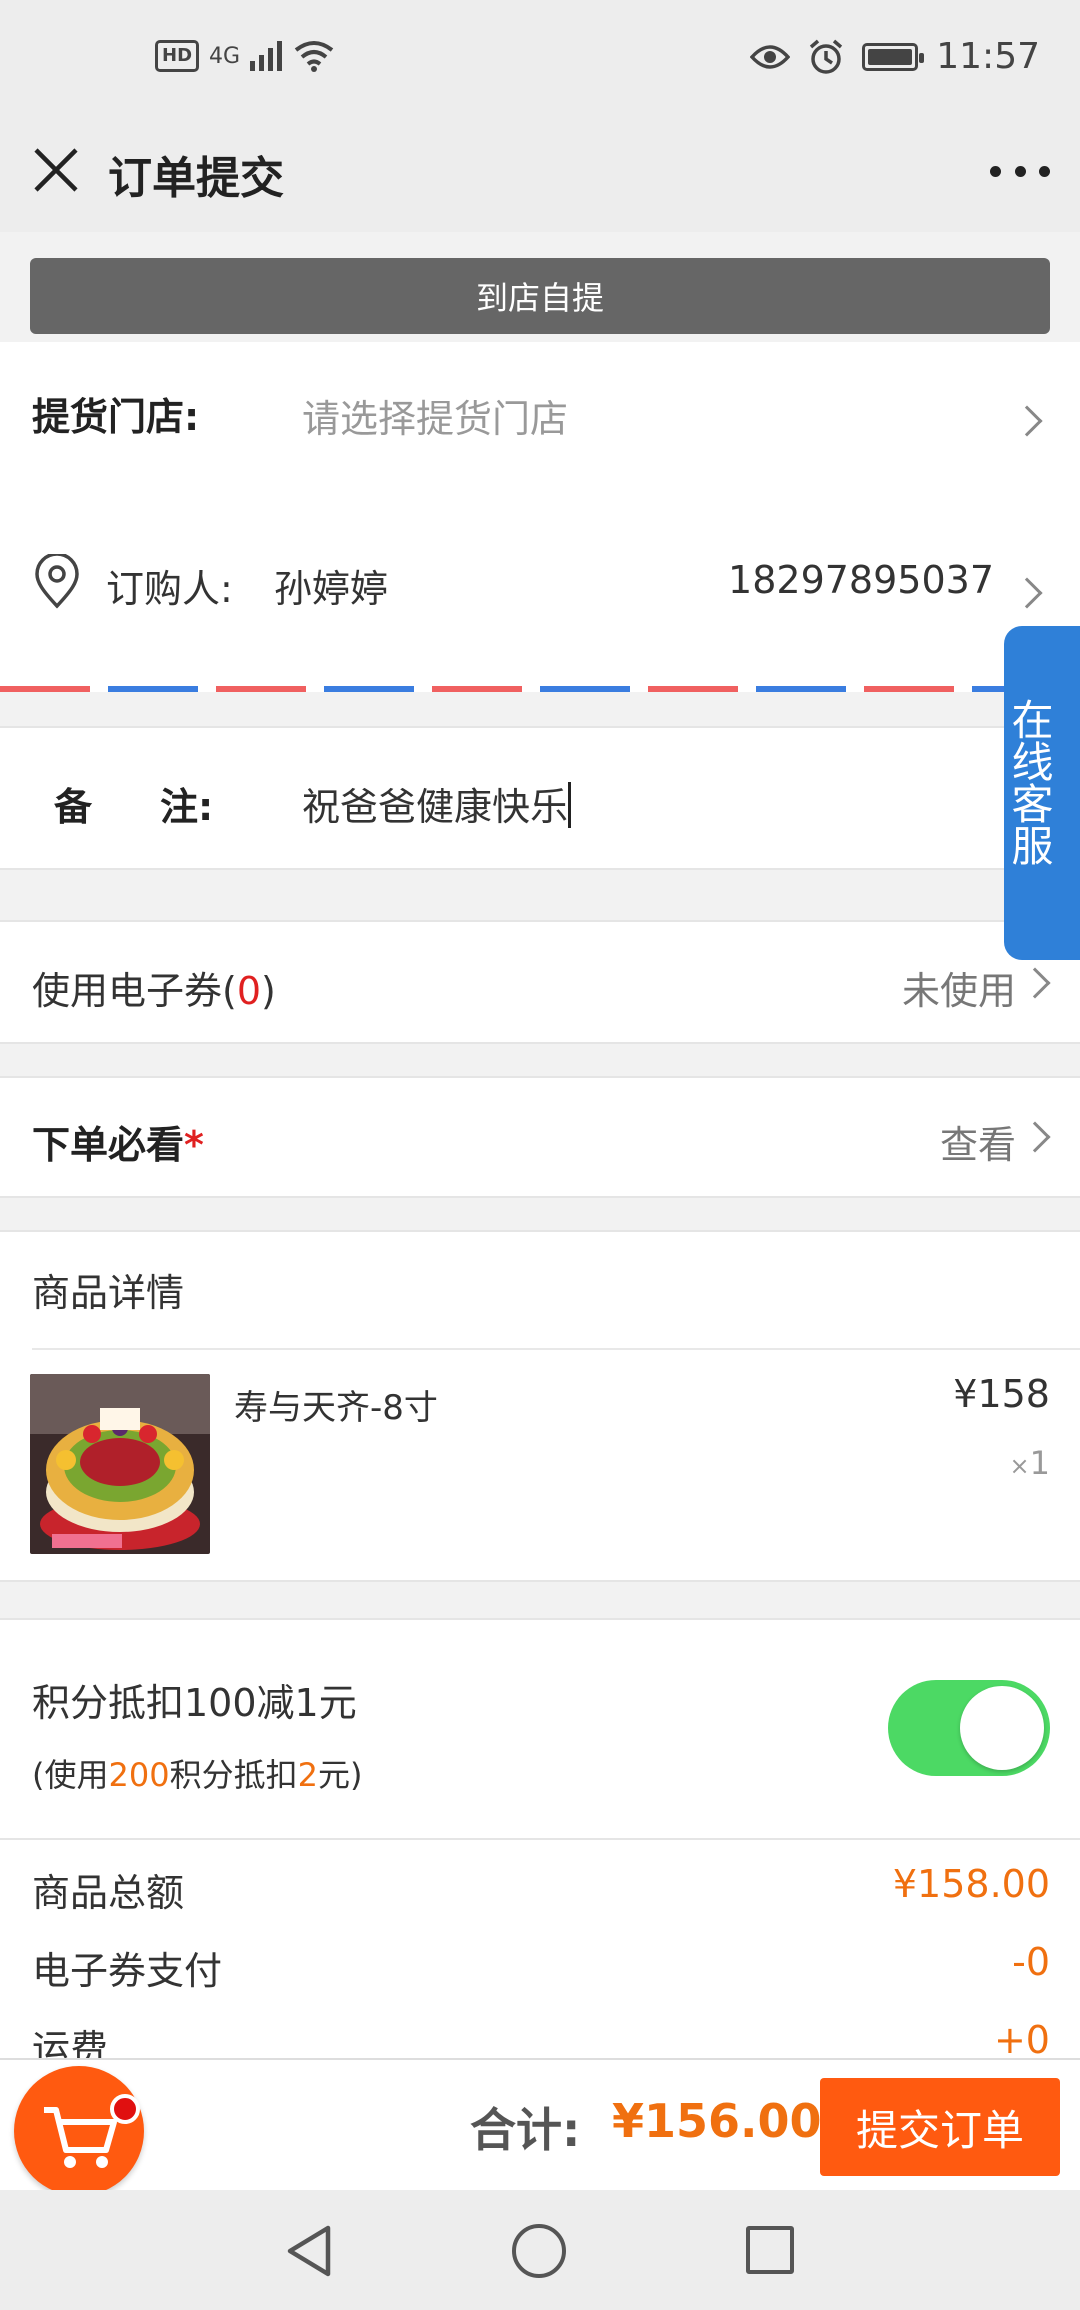 Image resolution: width=1080 pixels, height=2310 pixels. What do you see at coordinates (134, 807) in the screenshot?
I see `note-label: 备注:` at bounding box center [134, 807].